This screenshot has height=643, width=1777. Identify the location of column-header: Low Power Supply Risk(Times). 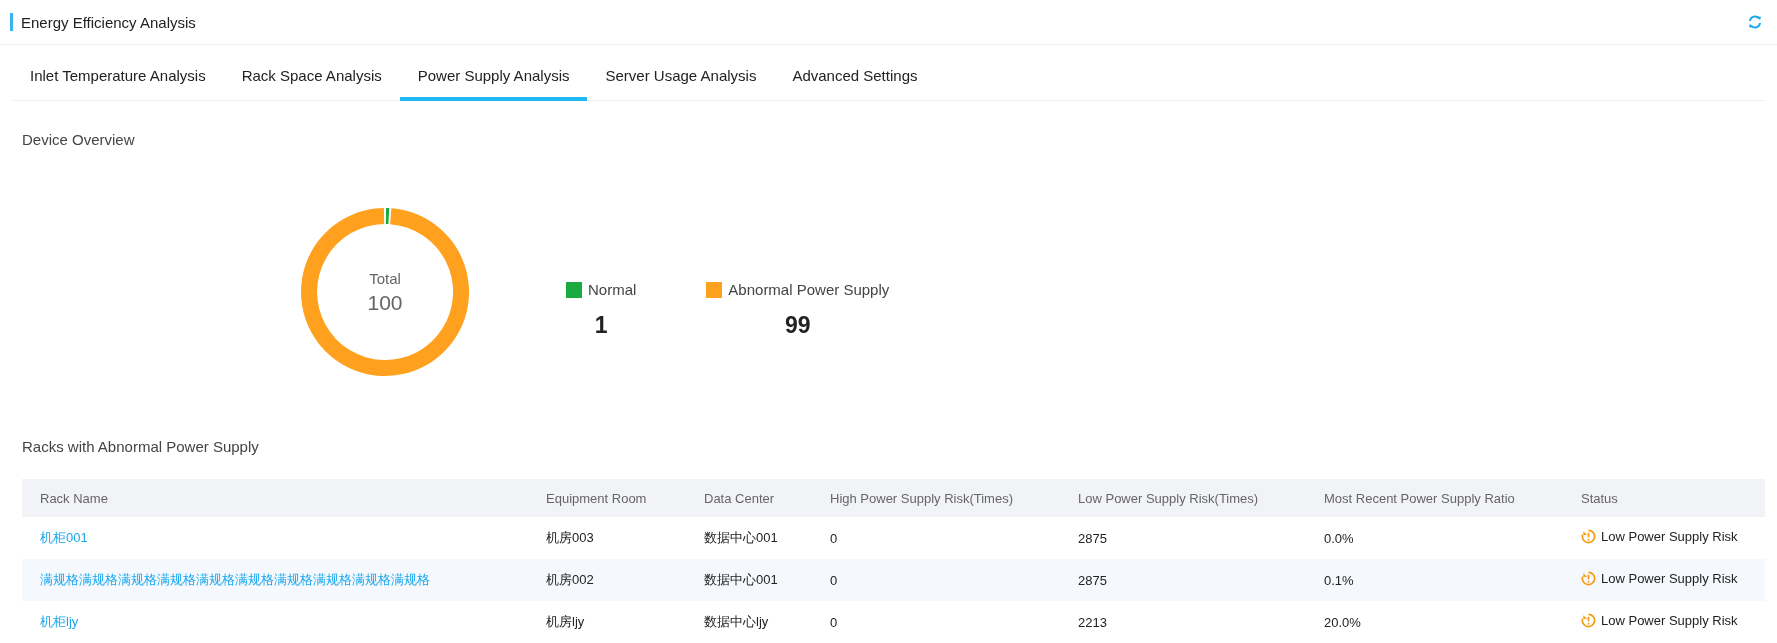
(1168, 498).